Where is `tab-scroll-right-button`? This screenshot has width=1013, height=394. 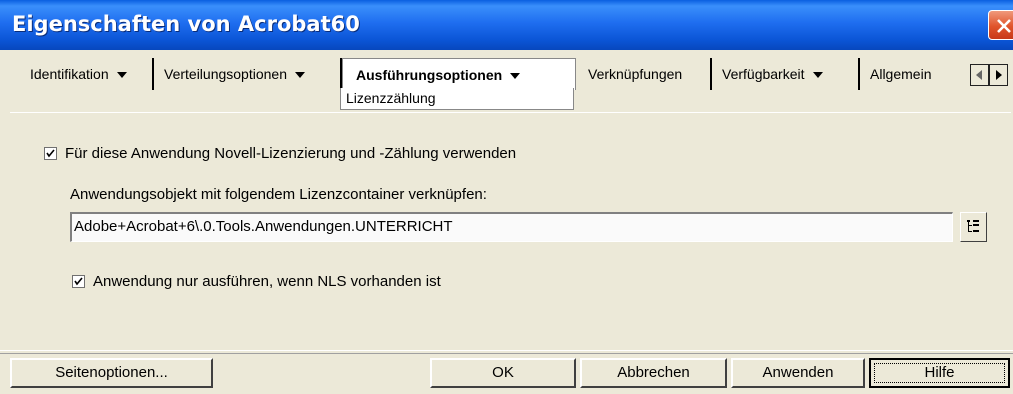
tab-scroll-right-button is located at coordinates (998, 75).